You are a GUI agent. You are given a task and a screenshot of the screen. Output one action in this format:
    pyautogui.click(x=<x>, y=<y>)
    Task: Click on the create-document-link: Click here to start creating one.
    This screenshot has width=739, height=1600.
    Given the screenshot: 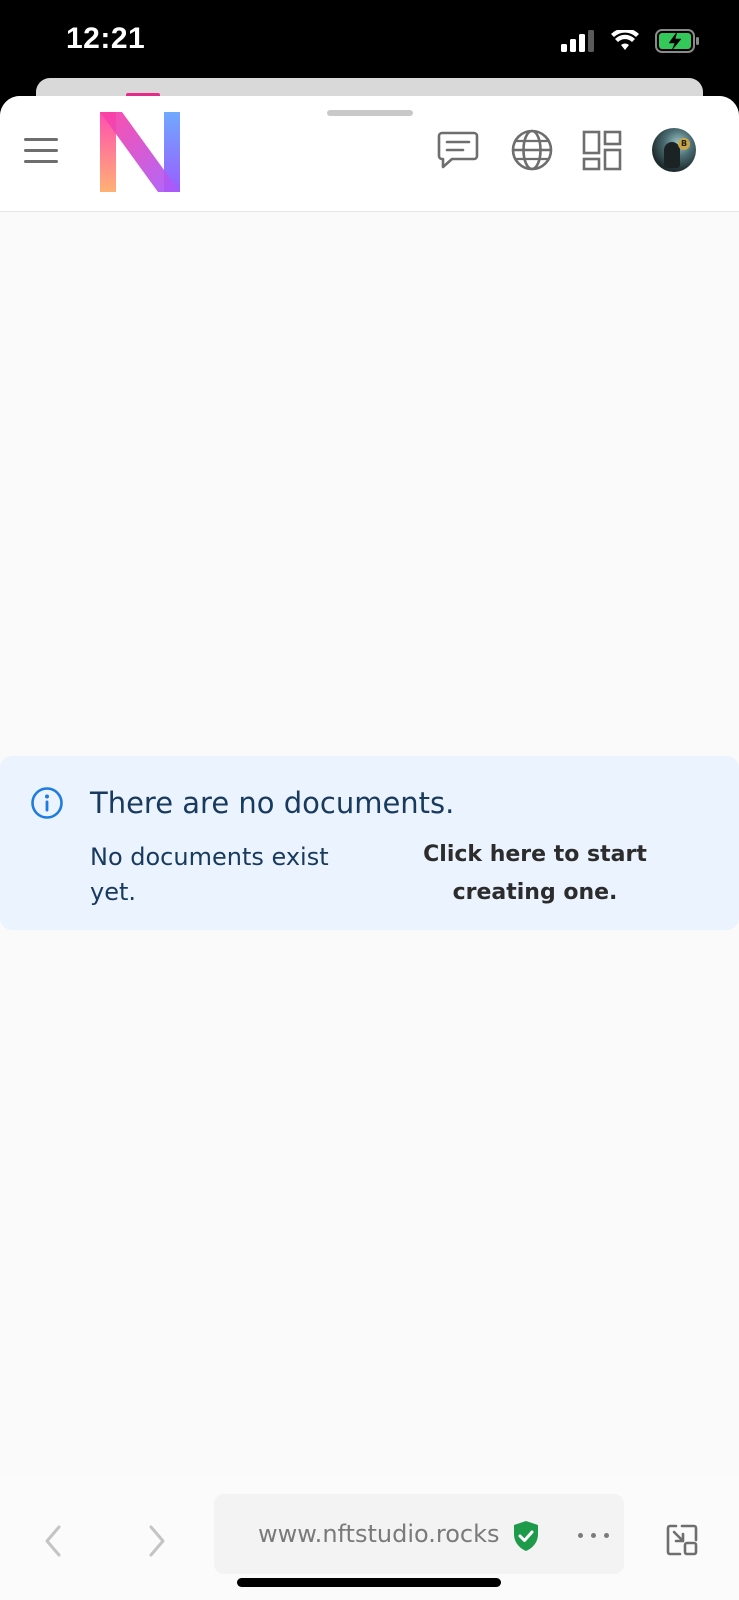 What is the action you would take?
    pyautogui.click(x=535, y=874)
    